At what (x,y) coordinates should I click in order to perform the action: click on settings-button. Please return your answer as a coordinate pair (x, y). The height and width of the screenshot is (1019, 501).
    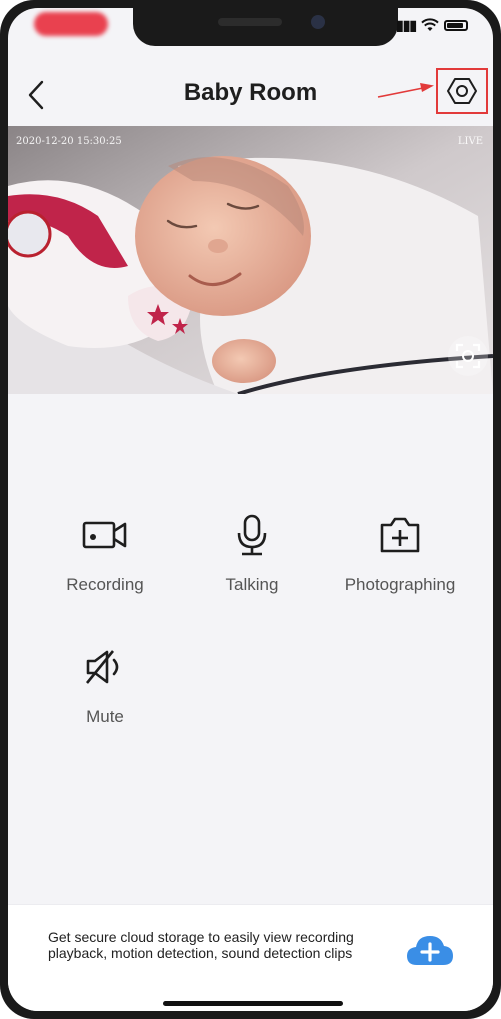
    Looking at the image, I should click on (462, 91).